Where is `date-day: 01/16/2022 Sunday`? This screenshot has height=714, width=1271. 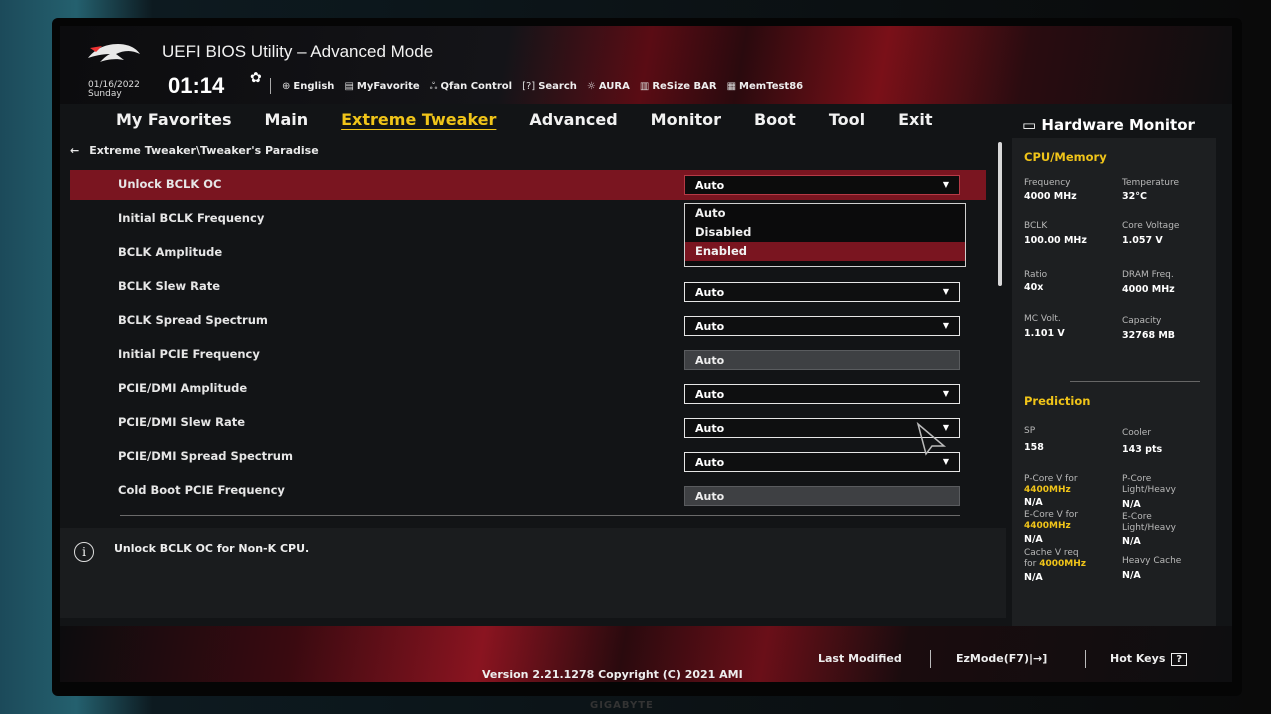 date-day: 01/16/2022 Sunday is located at coordinates (114, 90).